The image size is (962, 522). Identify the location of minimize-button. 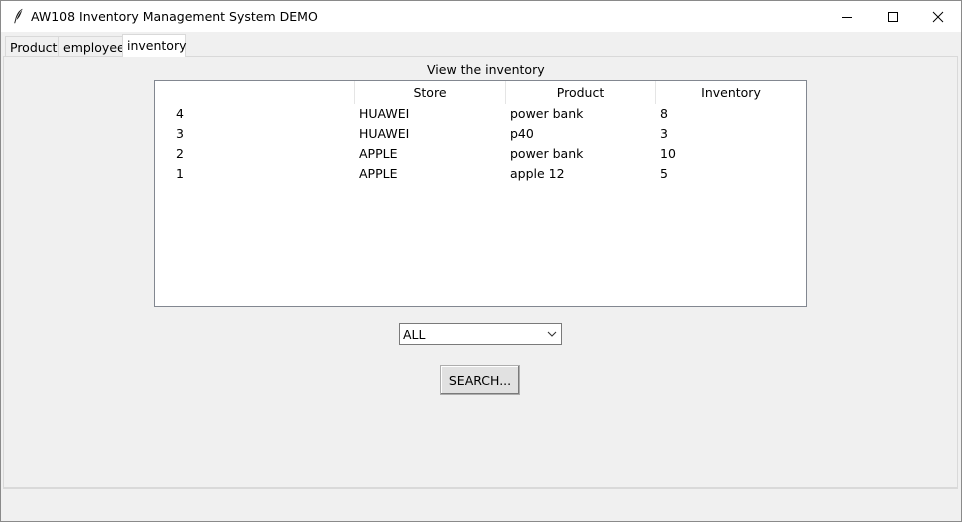
(847, 16).